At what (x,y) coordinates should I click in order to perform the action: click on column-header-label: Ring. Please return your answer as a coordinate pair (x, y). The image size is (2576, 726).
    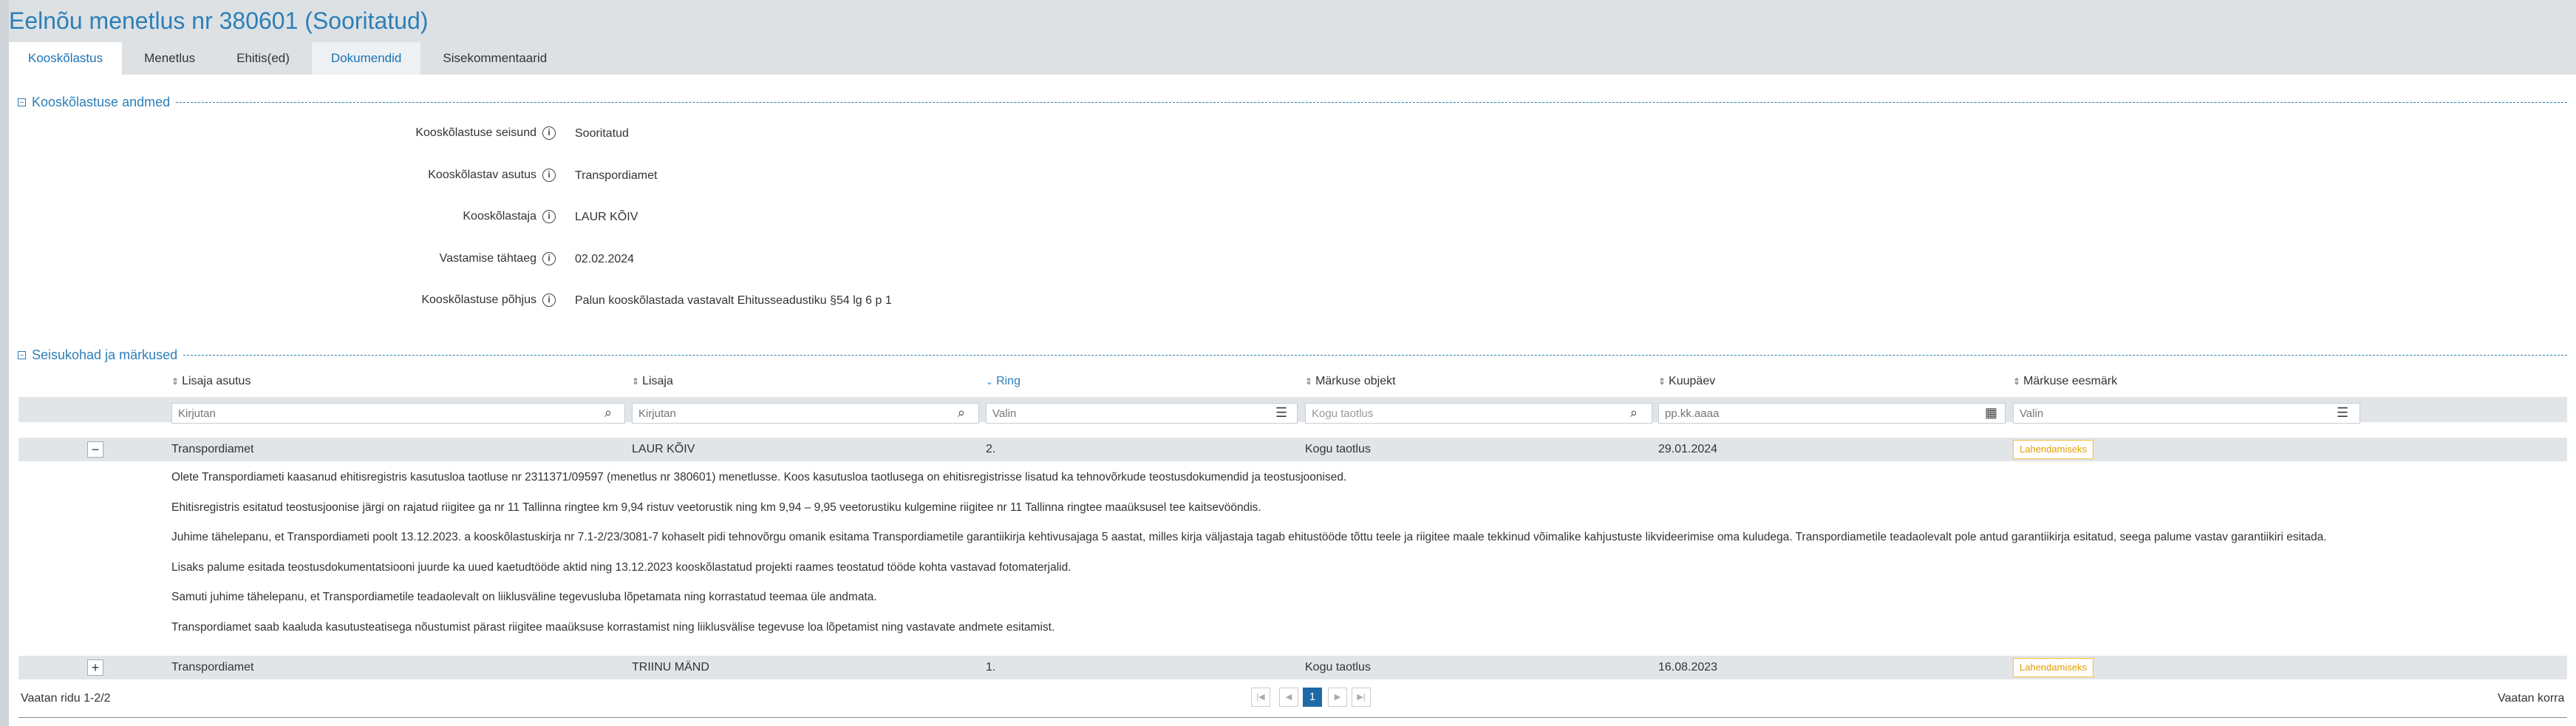
    Looking at the image, I should click on (1008, 381).